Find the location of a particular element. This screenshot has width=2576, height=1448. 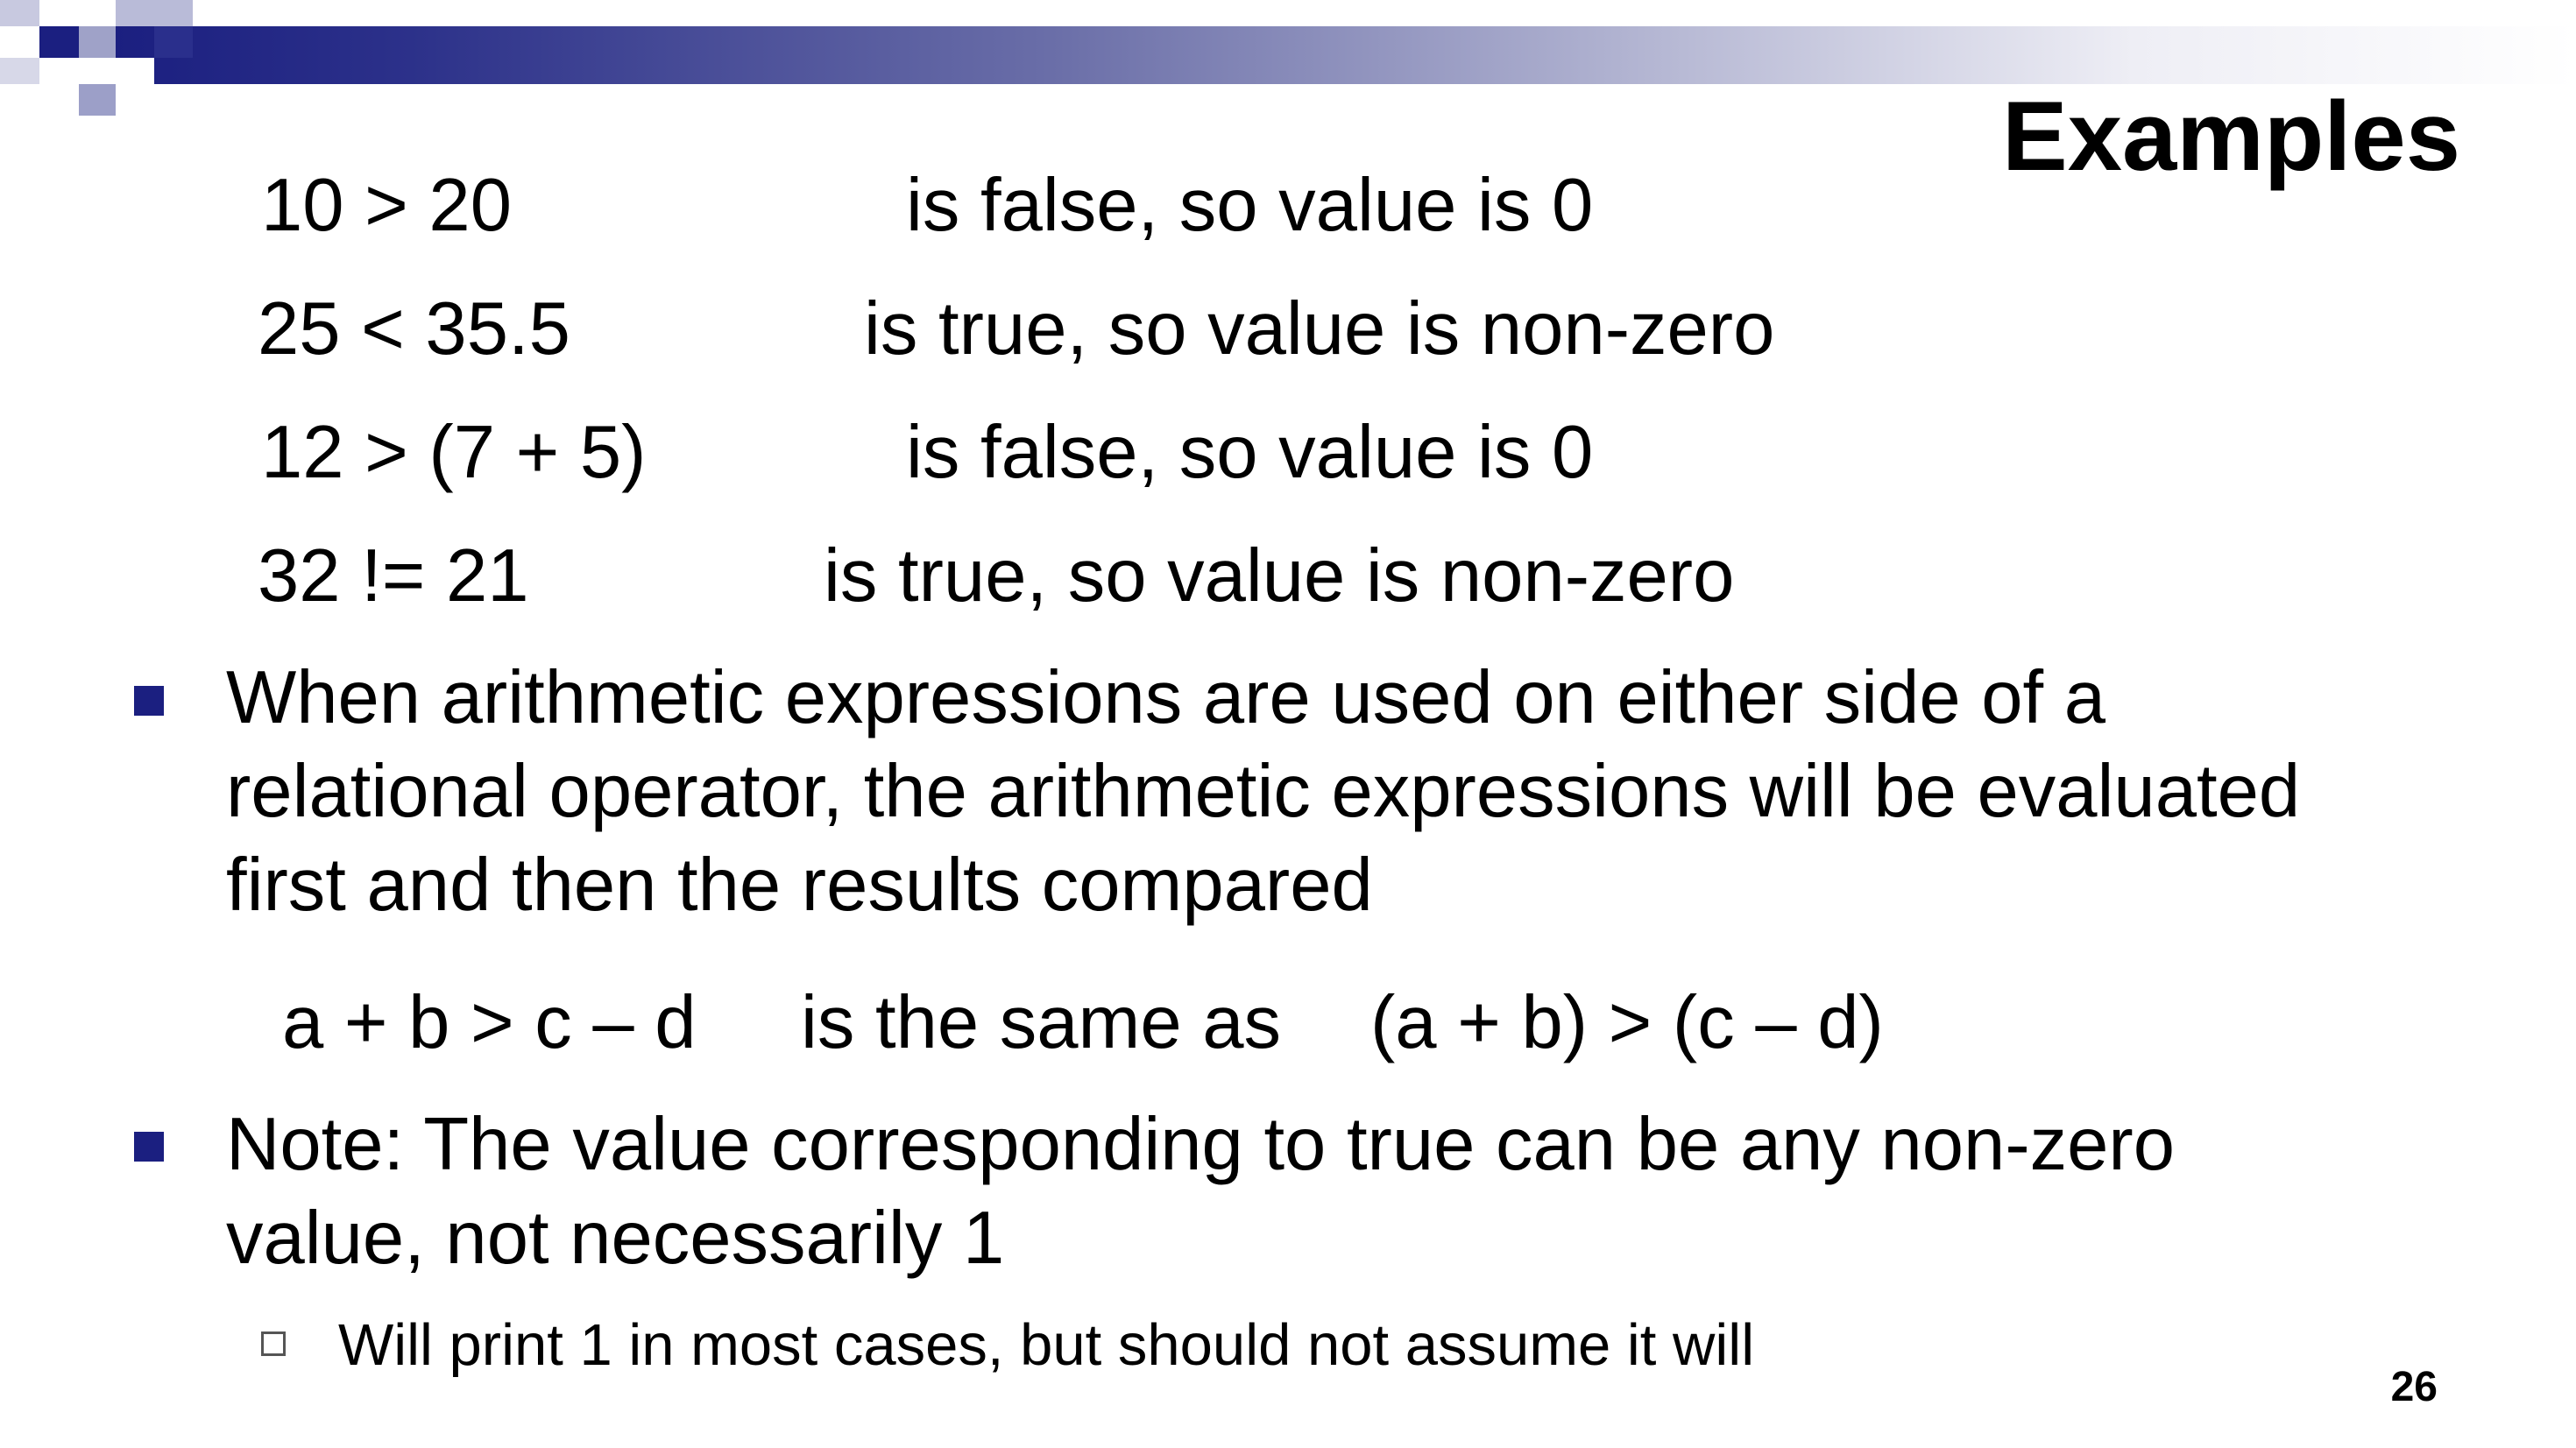

example-expression: 10 > 20 is located at coordinates (386, 205).